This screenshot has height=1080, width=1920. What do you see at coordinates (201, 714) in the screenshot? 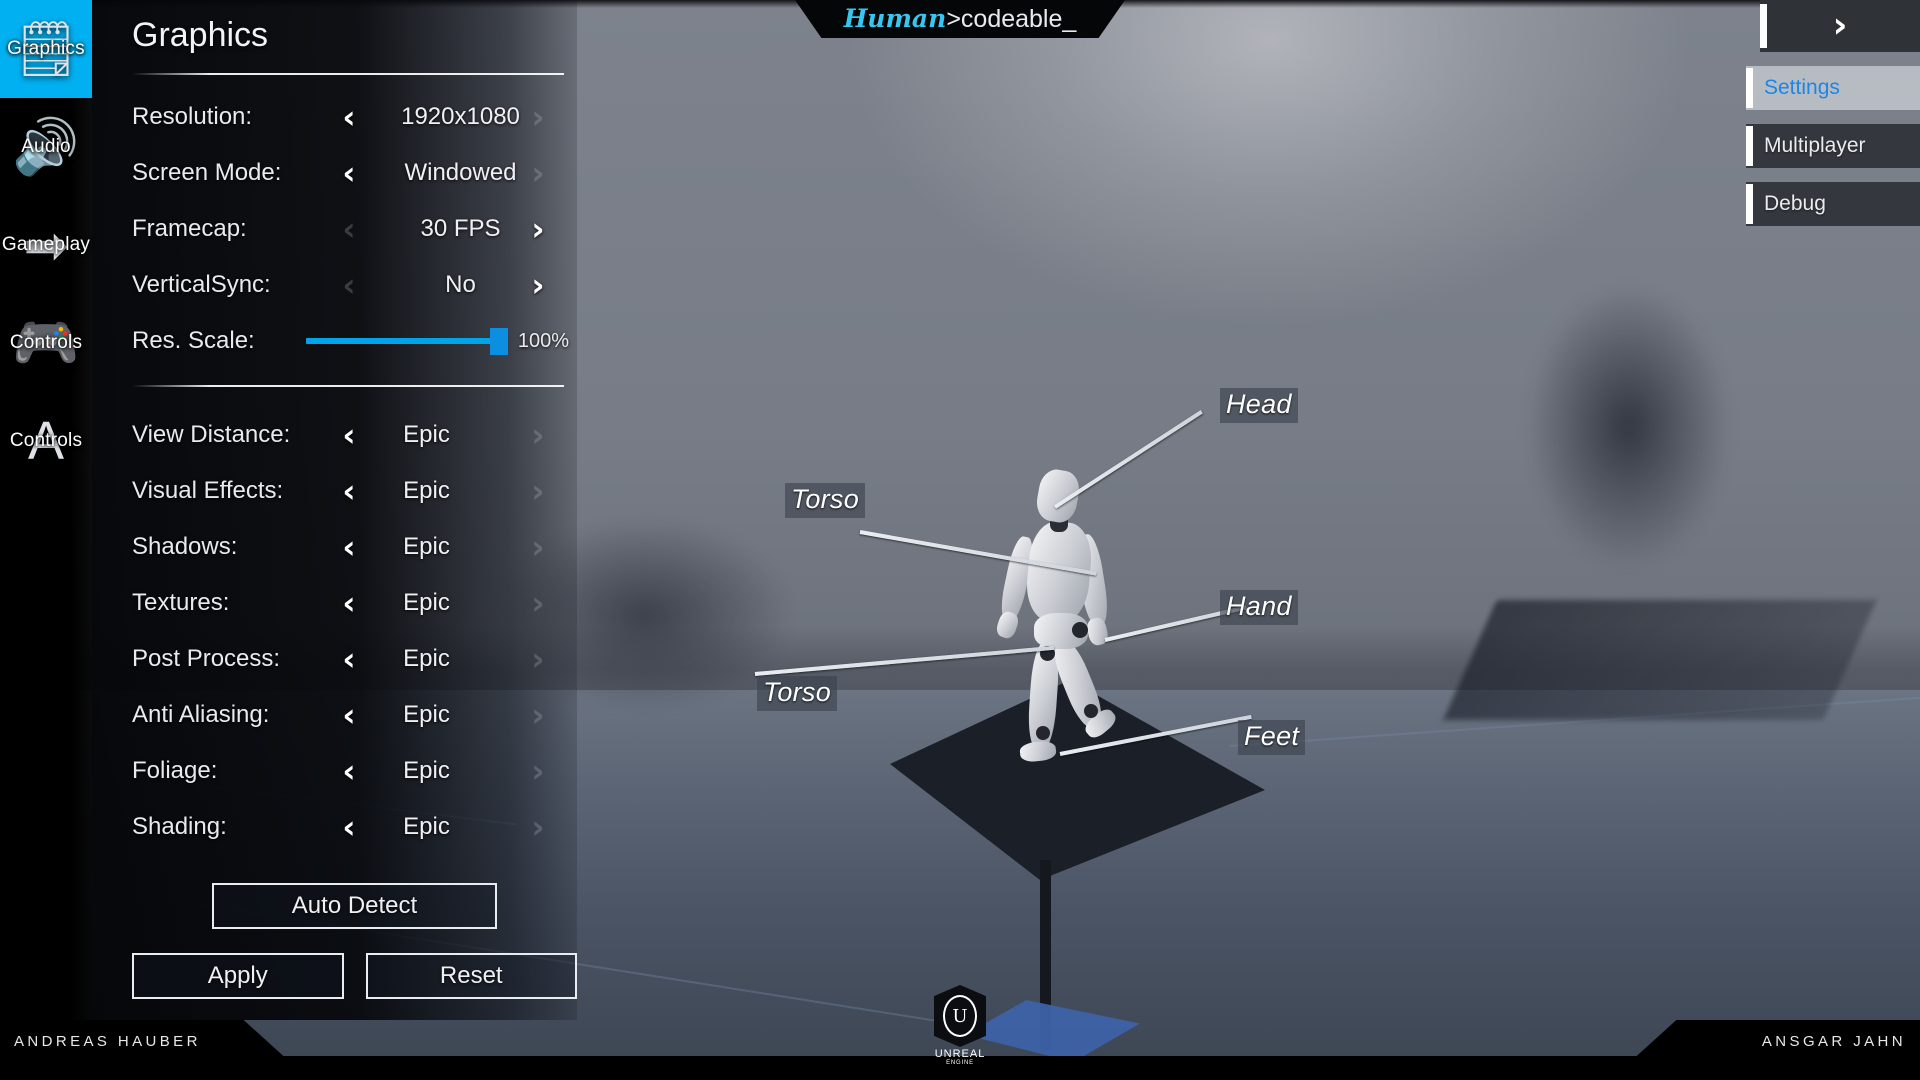
I see `setting-label: Anti Aliasing:` at bounding box center [201, 714].